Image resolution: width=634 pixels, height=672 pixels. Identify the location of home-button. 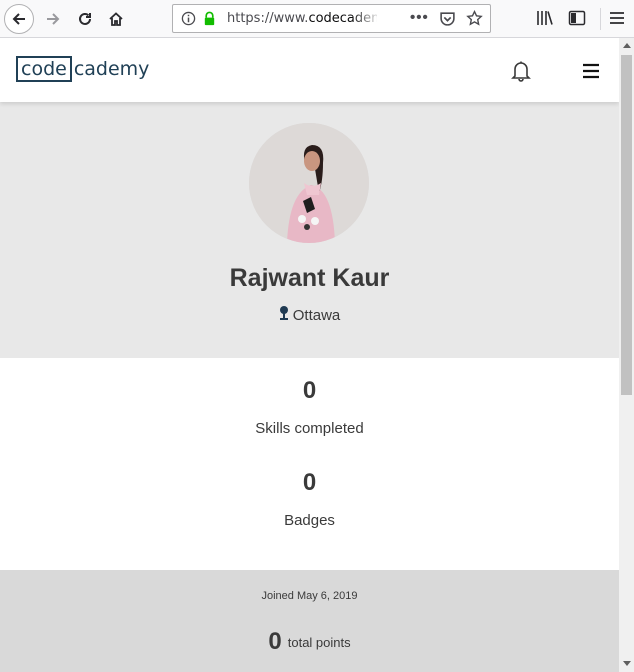
(116, 19).